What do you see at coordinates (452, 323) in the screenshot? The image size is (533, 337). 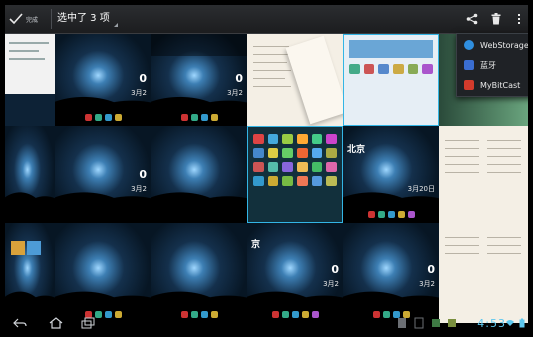 I see `app-notification-icon` at bounding box center [452, 323].